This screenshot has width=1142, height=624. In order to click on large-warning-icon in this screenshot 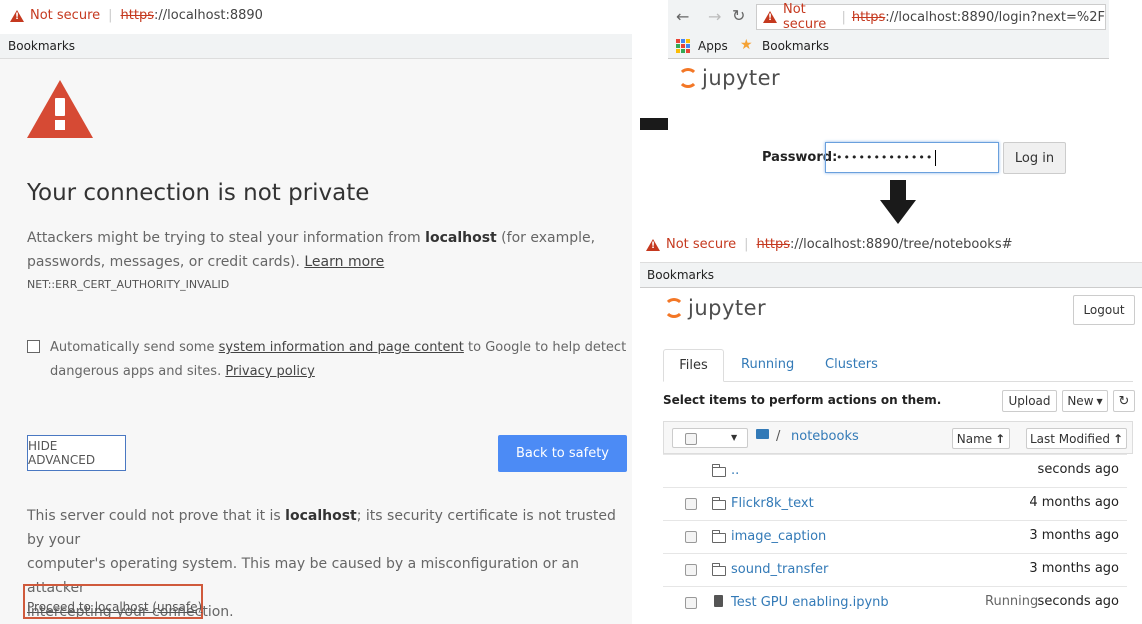, I will do `click(60, 109)`.